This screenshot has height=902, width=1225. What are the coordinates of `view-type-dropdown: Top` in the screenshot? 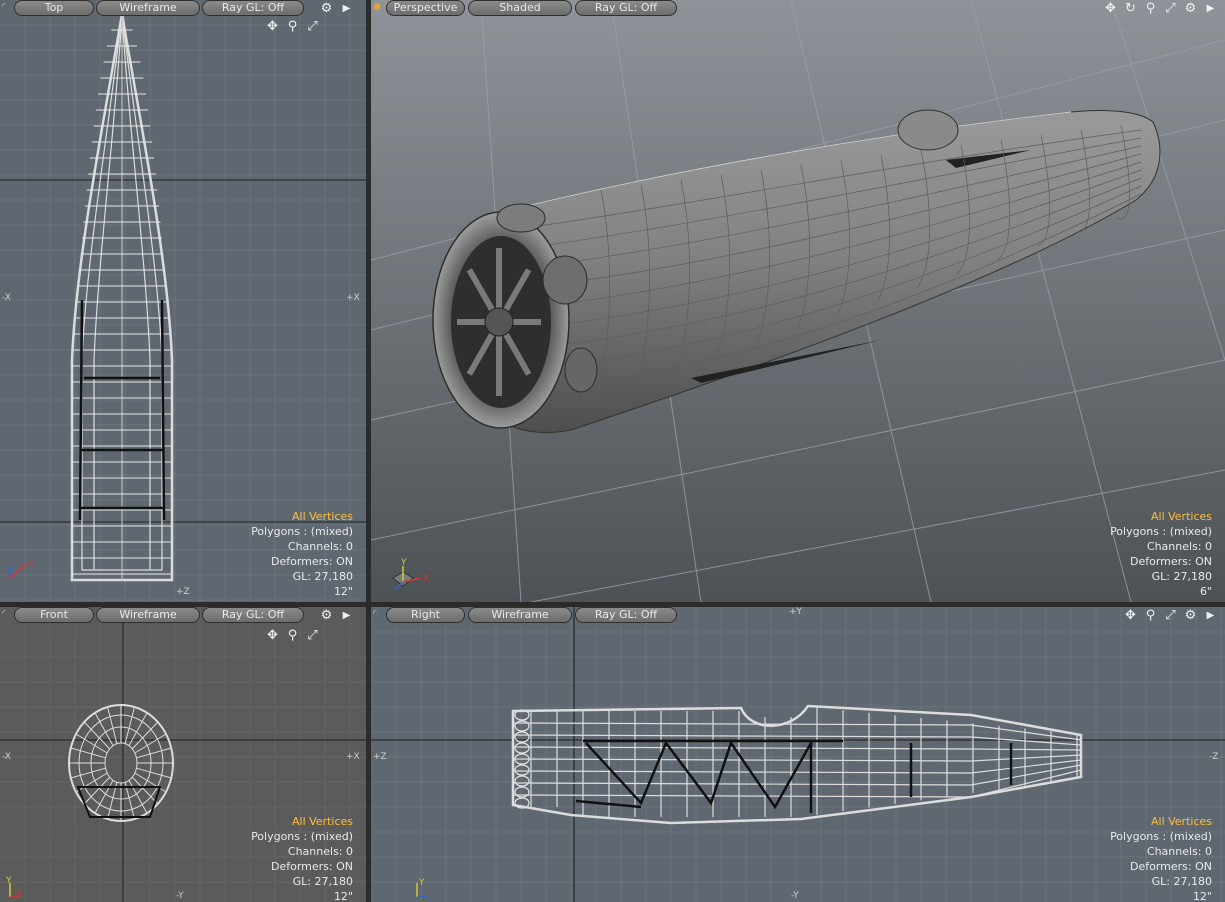 It's located at (54, 8).